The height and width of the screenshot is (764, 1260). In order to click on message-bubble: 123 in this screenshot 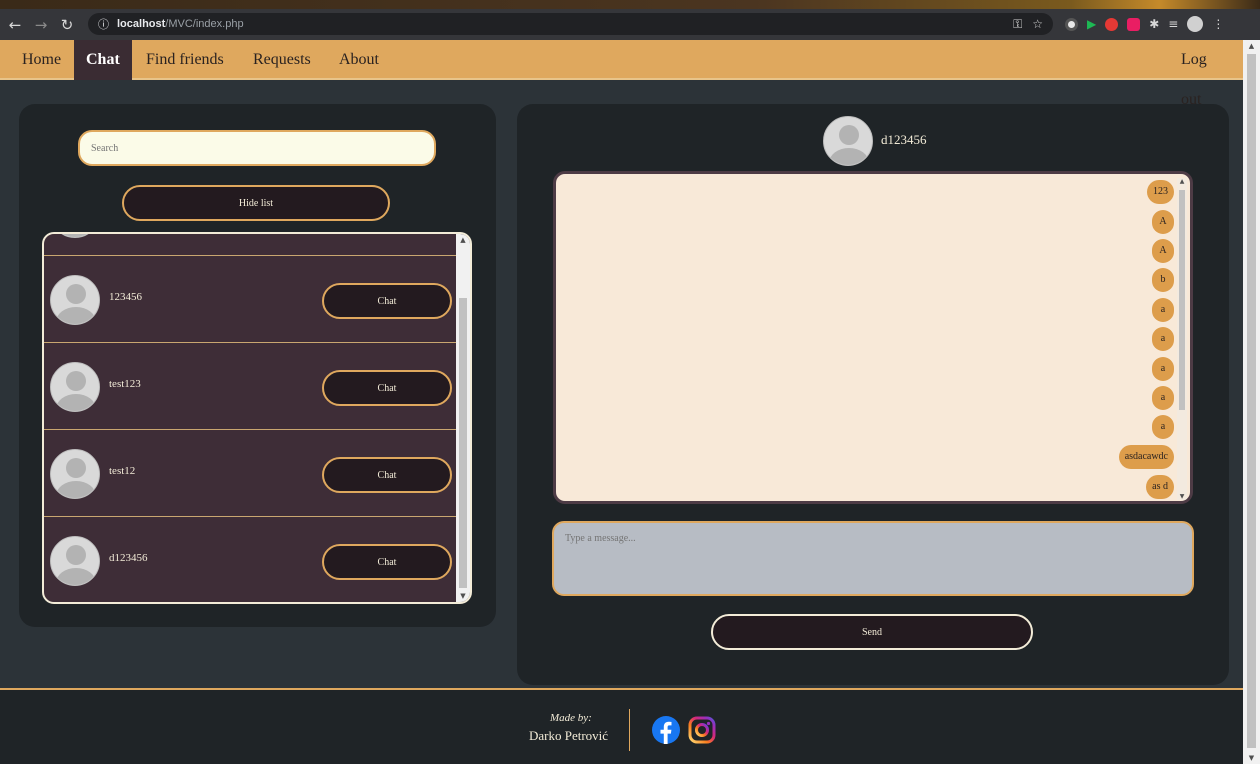, I will do `click(1160, 192)`.